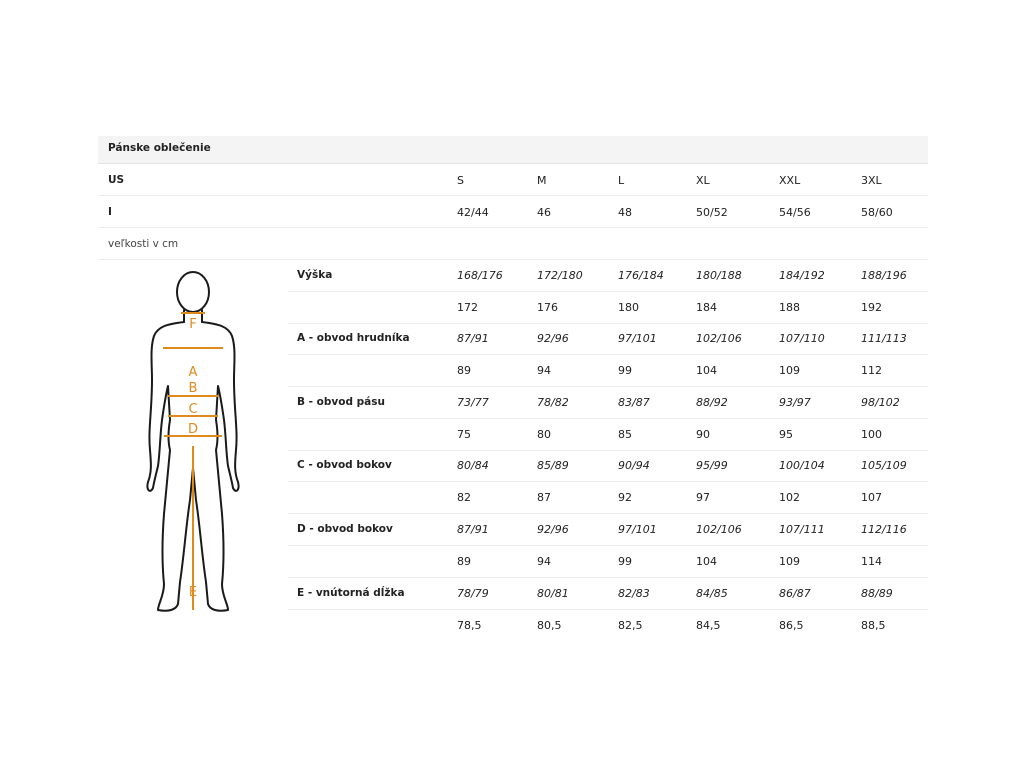 The height and width of the screenshot is (768, 1024). Describe the element at coordinates (719, 275) in the screenshot. I see `range-cell: 180/188` at that location.